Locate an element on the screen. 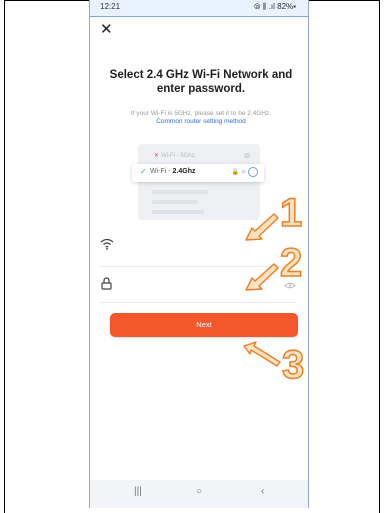  wifi-24ghz-band: 2.4Ghz is located at coordinates (184, 171).